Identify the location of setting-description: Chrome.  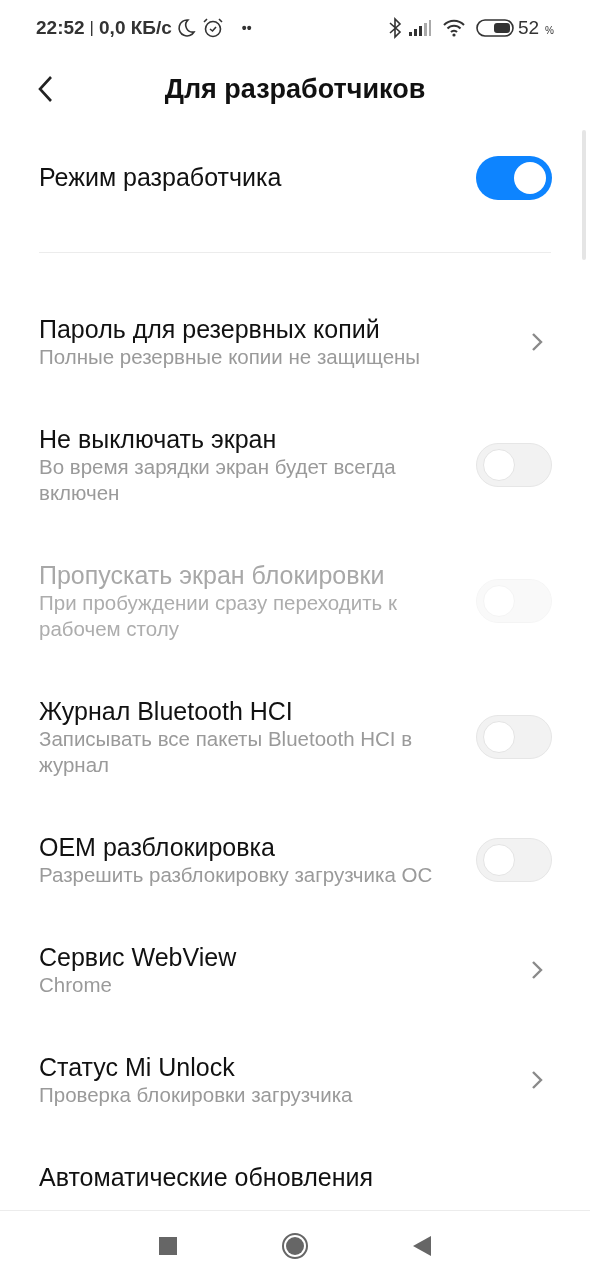
(76, 985).